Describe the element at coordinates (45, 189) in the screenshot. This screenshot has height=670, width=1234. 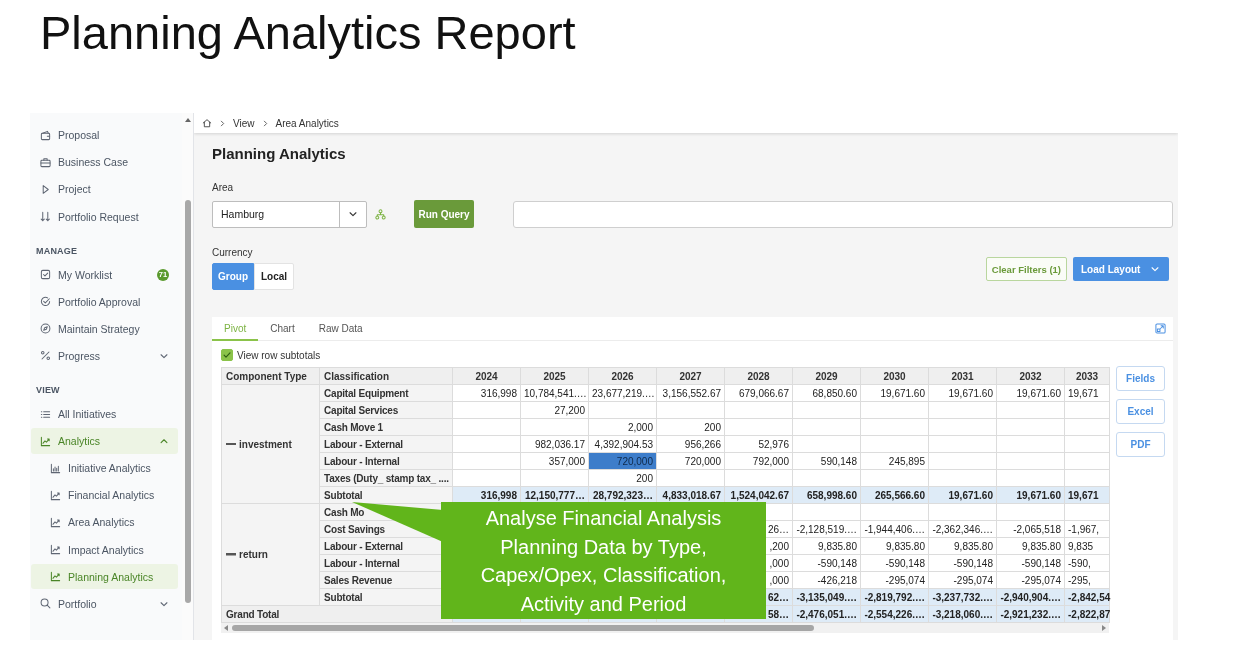
I see `play-icon` at that location.